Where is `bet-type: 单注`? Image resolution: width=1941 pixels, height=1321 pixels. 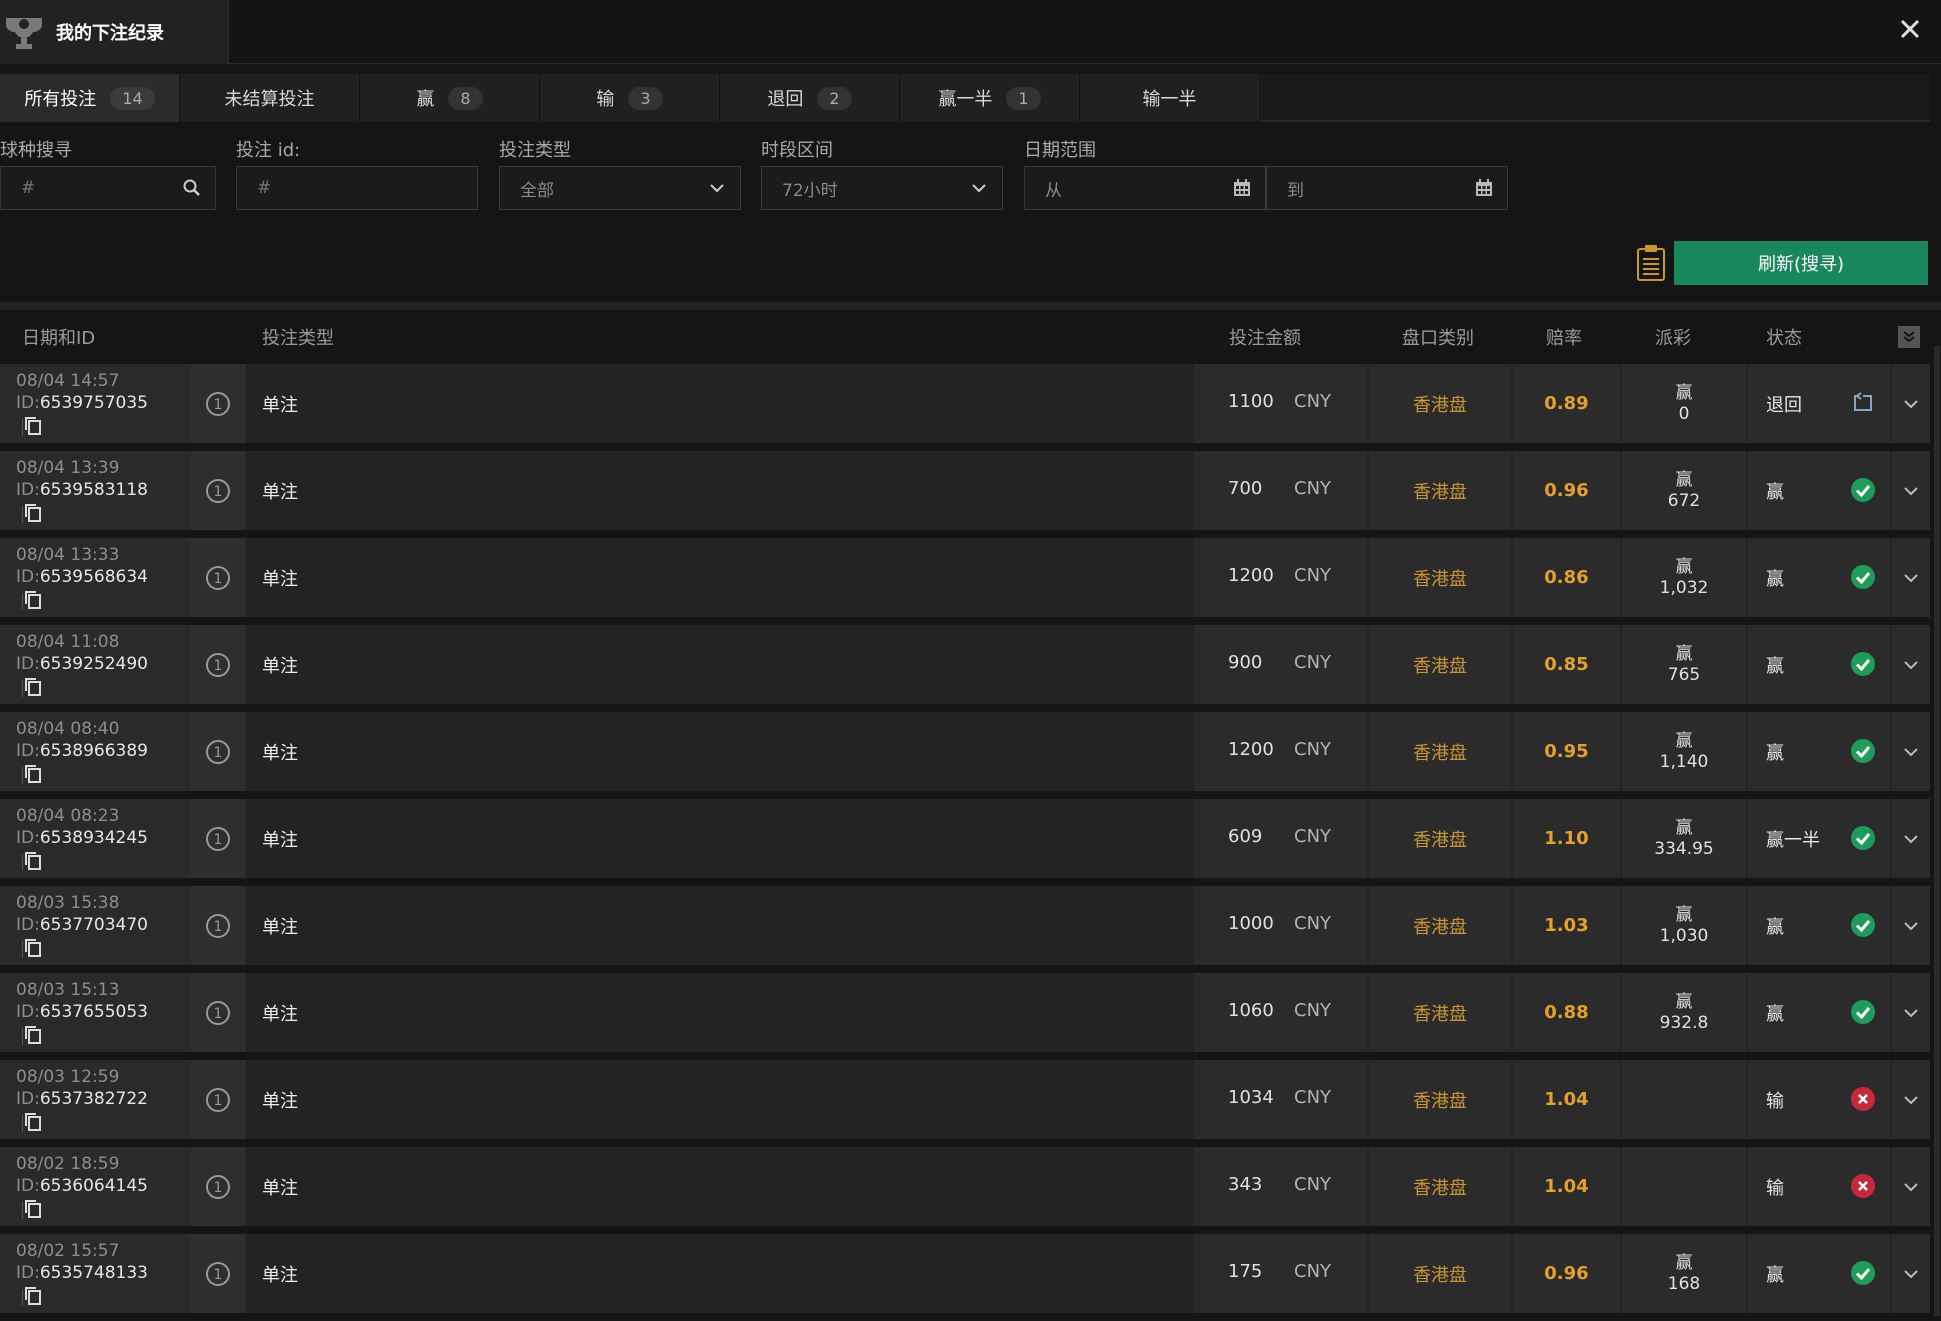 bet-type: 单注 is located at coordinates (280, 1275).